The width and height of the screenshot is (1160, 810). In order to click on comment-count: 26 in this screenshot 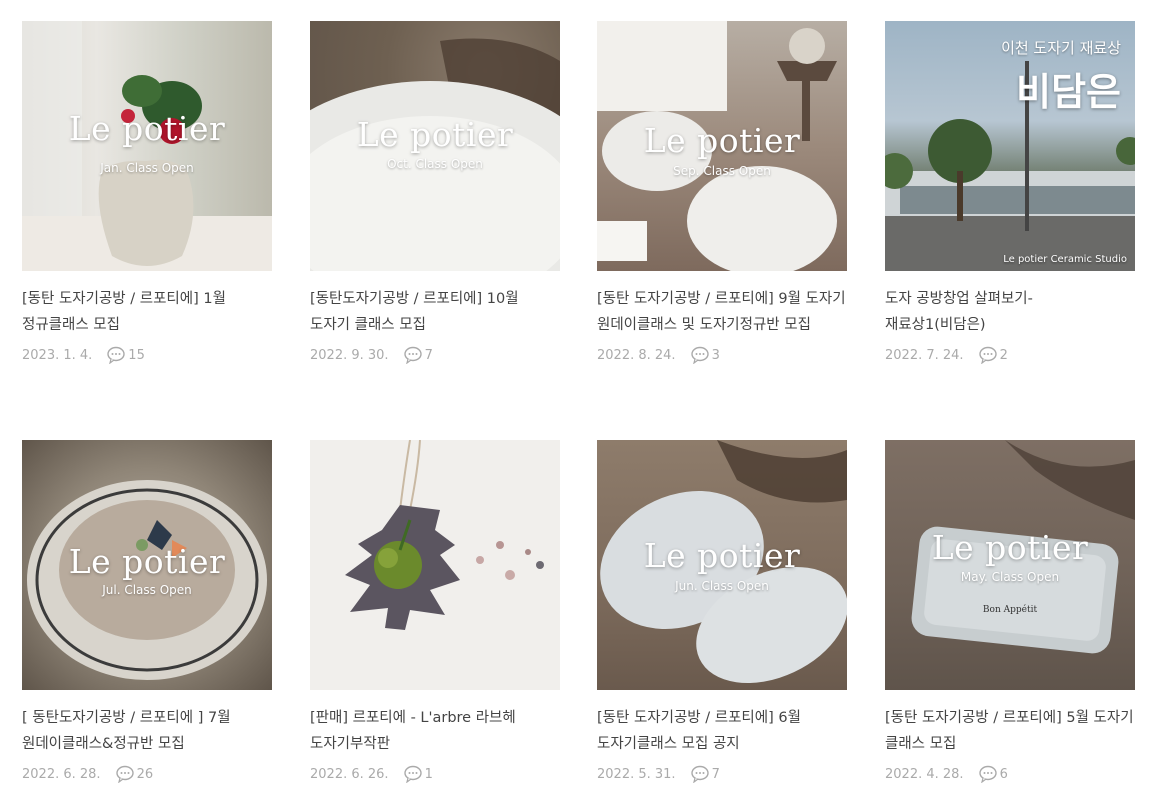, I will do `click(145, 774)`.